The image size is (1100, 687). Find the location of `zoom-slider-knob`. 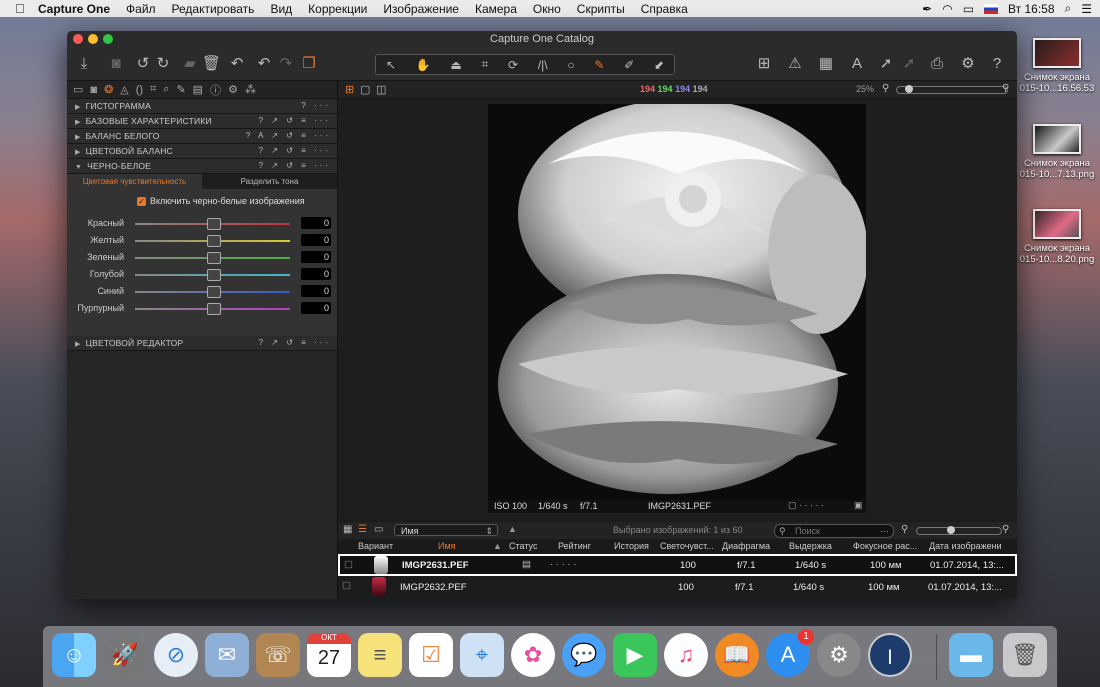

zoom-slider-knob is located at coordinates (909, 89).